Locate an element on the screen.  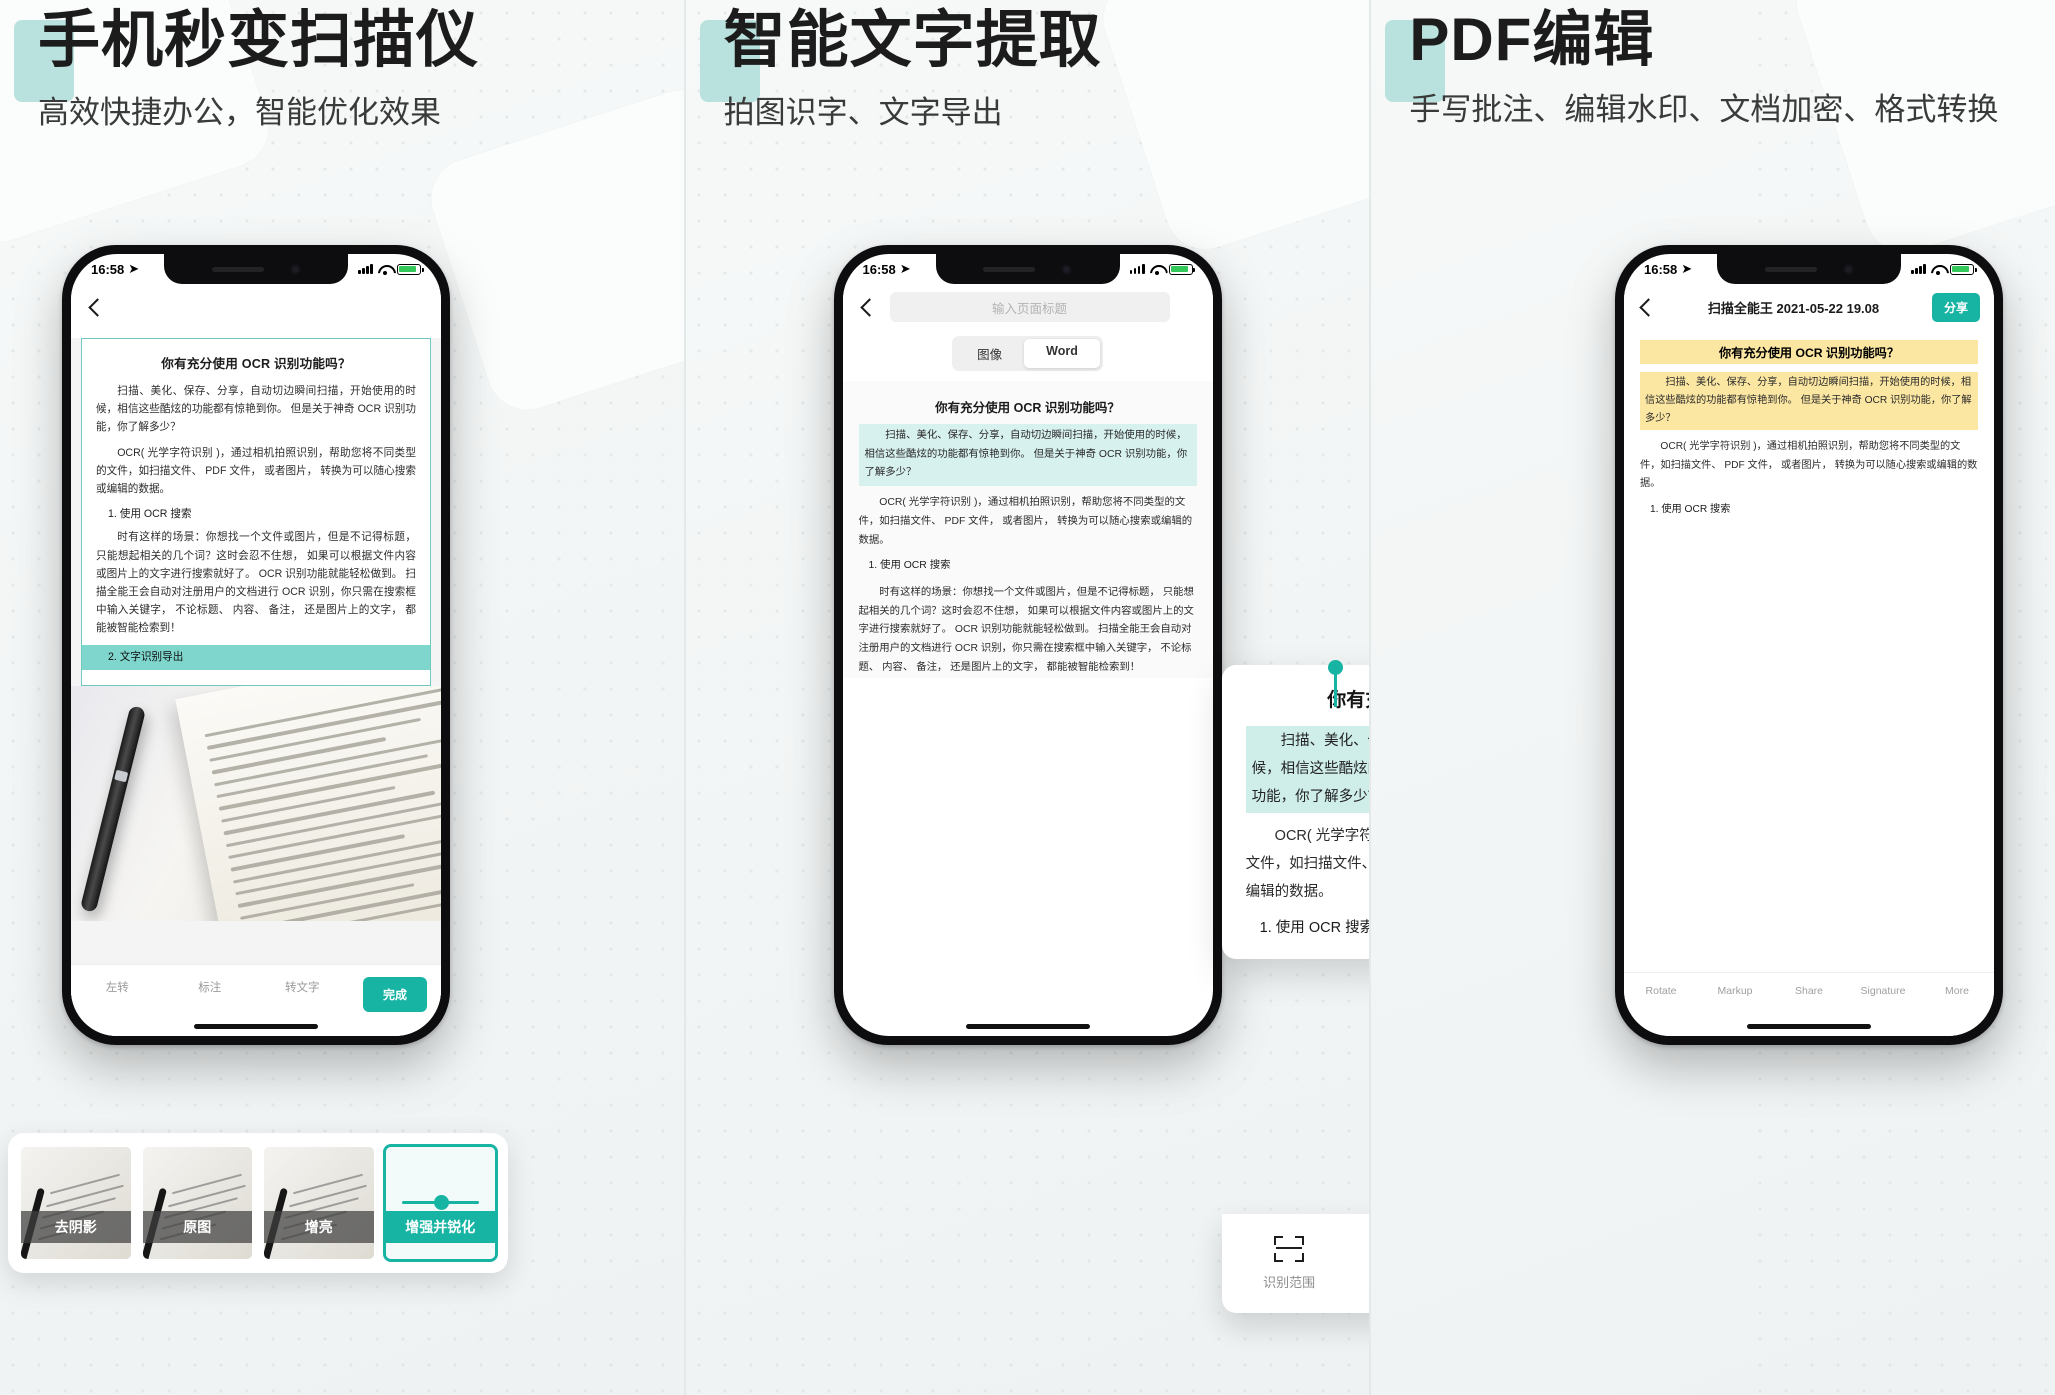
filter-card-deshadow: 去阴影 is located at coordinates (76, 1203).